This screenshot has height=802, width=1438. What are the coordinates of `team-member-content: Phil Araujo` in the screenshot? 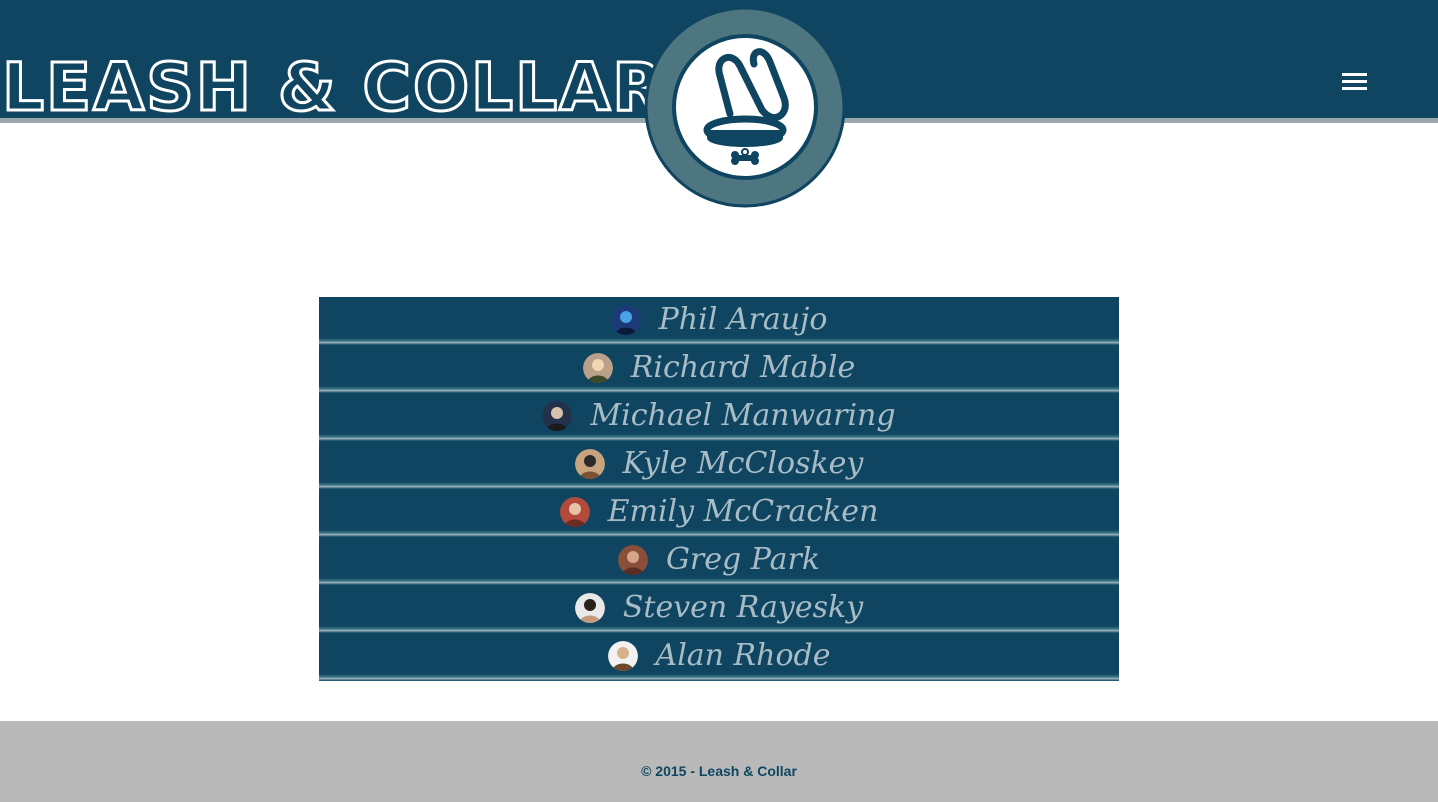 It's located at (719, 321).